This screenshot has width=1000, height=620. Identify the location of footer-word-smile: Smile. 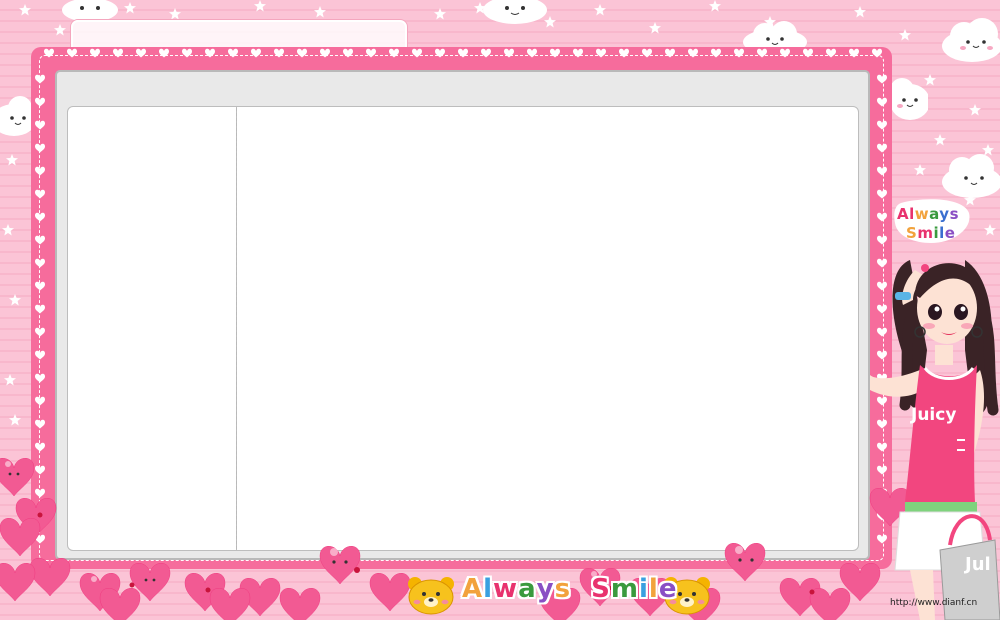
(634, 589).